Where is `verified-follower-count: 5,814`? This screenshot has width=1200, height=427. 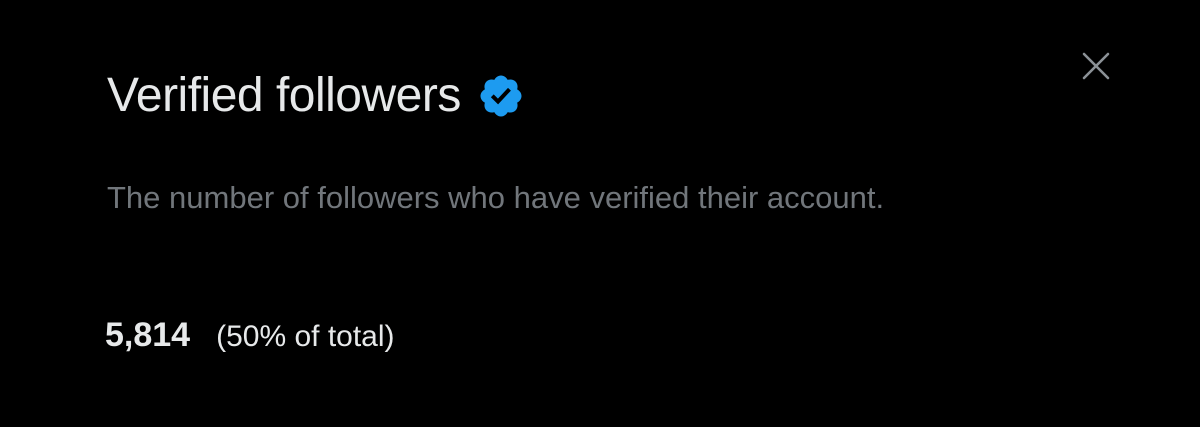
verified-follower-count: 5,814 is located at coordinates (148, 335).